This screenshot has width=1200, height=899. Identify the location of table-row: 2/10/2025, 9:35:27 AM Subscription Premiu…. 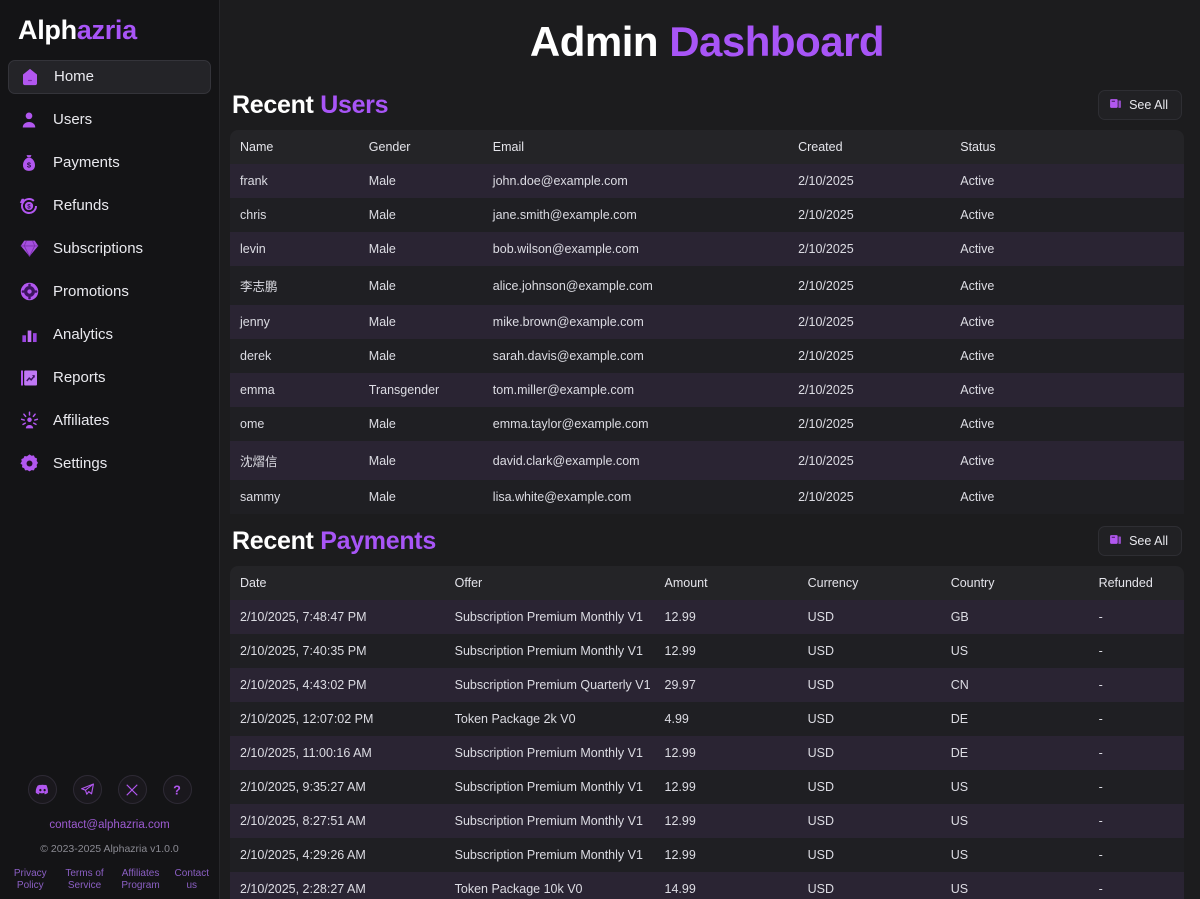
(707, 787).